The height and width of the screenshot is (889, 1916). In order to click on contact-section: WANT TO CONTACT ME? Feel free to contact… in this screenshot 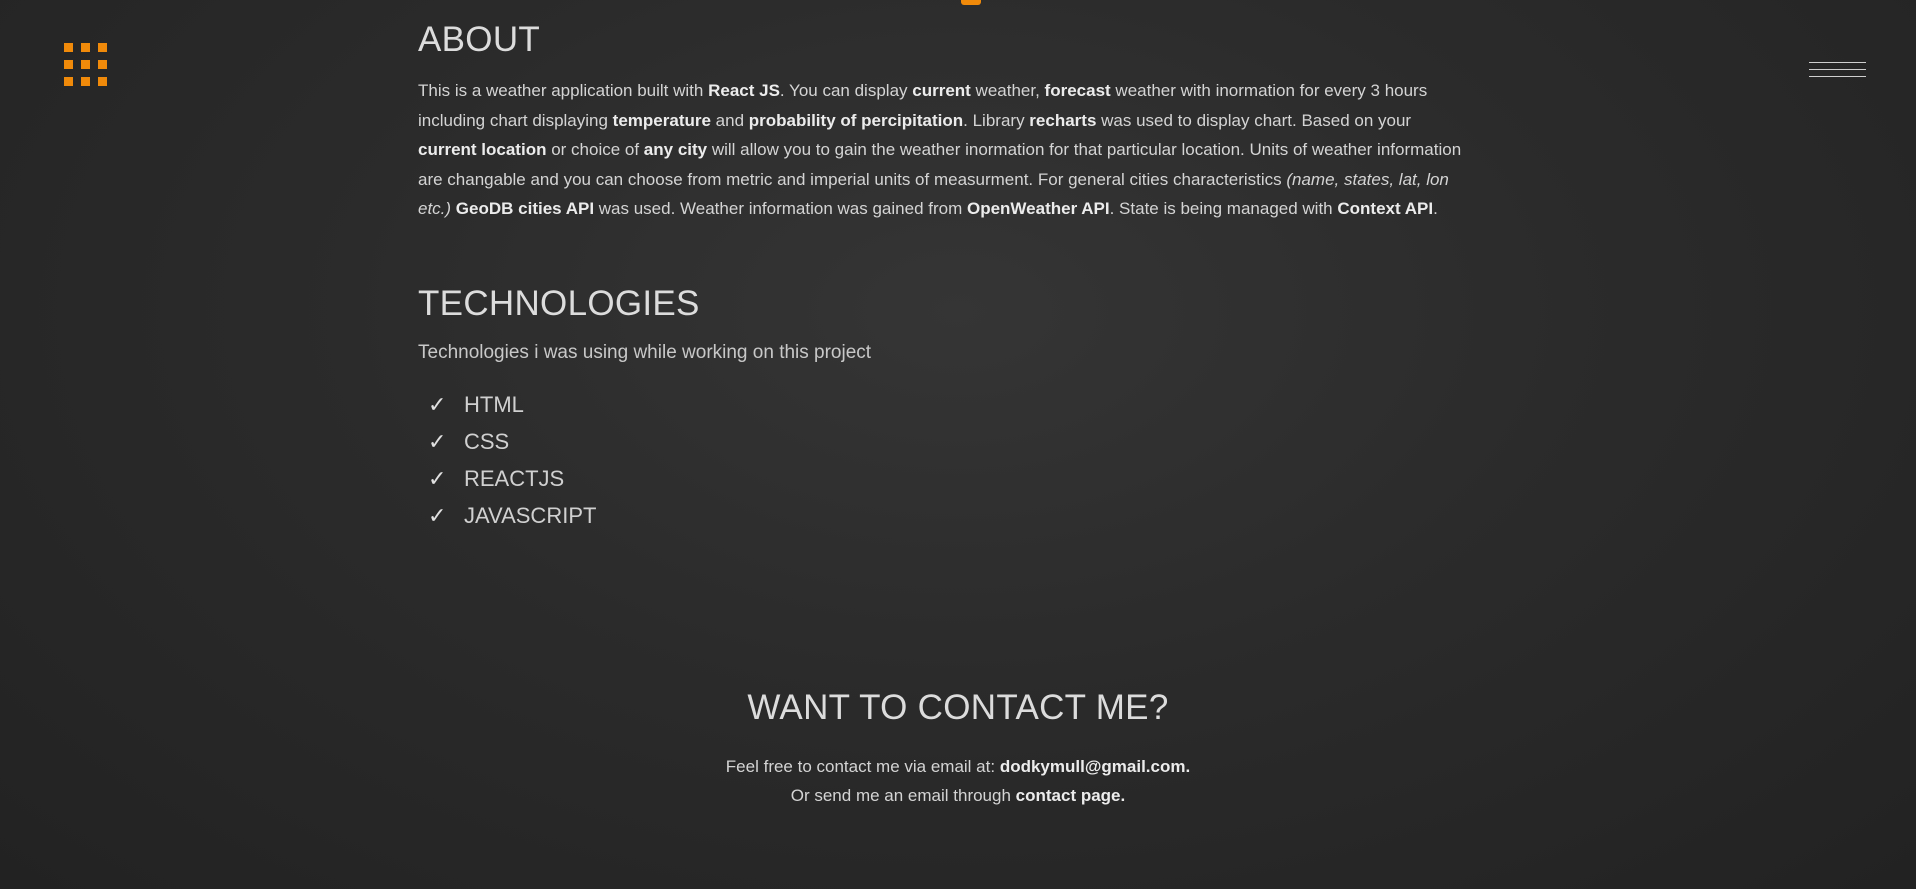, I will do `click(958, 749)`.